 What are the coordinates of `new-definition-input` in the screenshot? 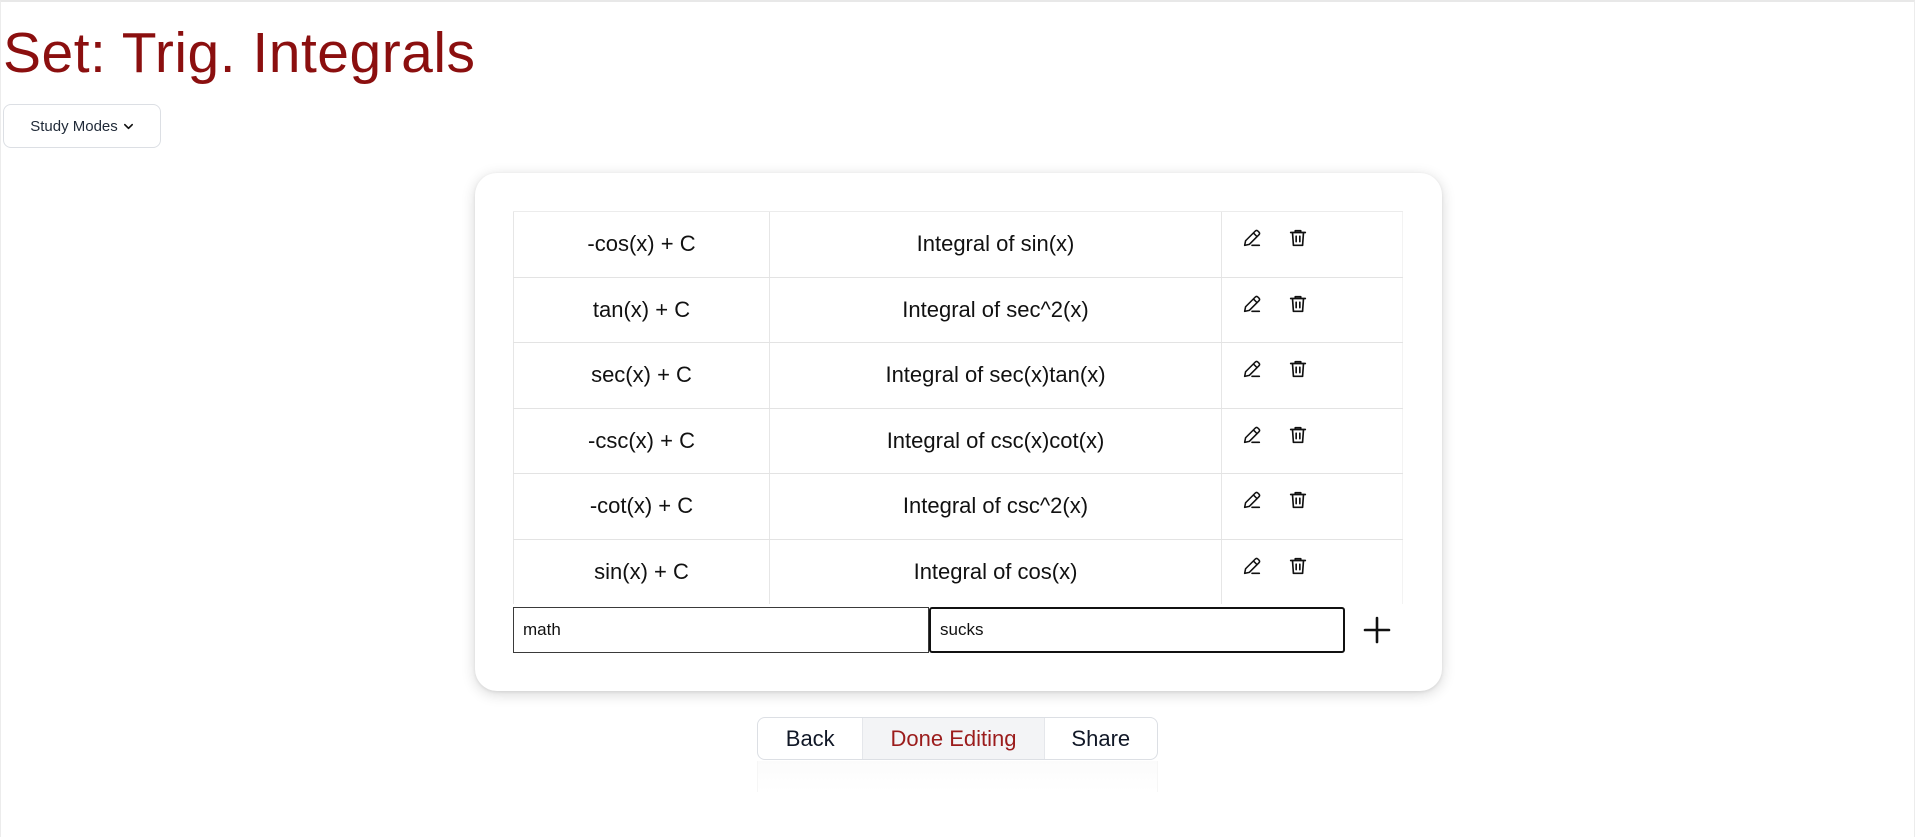 It's located at (1137, 630).